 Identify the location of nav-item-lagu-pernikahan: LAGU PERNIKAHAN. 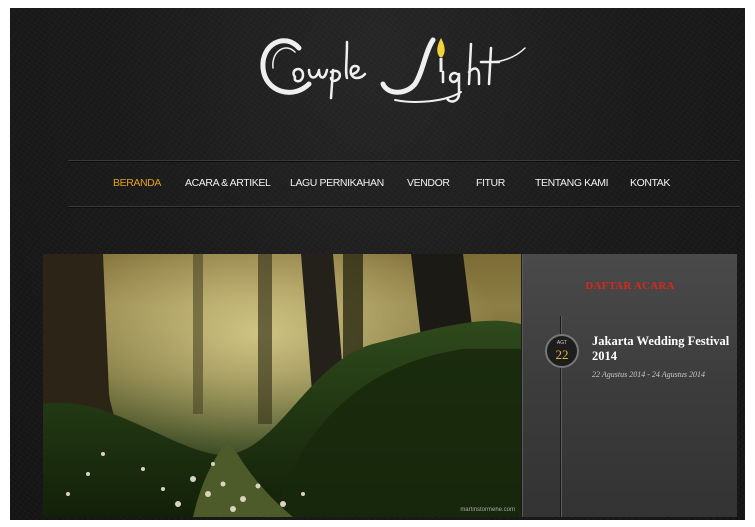
(337, 183).